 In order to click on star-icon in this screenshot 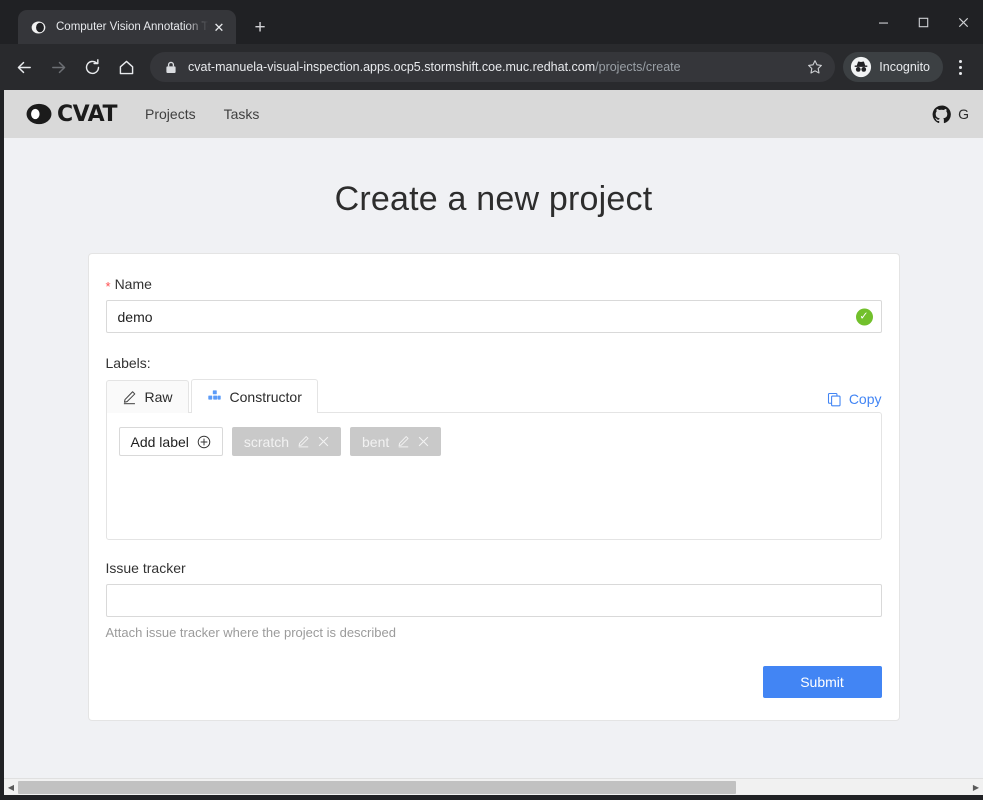, I will do `click(815, 67)`.